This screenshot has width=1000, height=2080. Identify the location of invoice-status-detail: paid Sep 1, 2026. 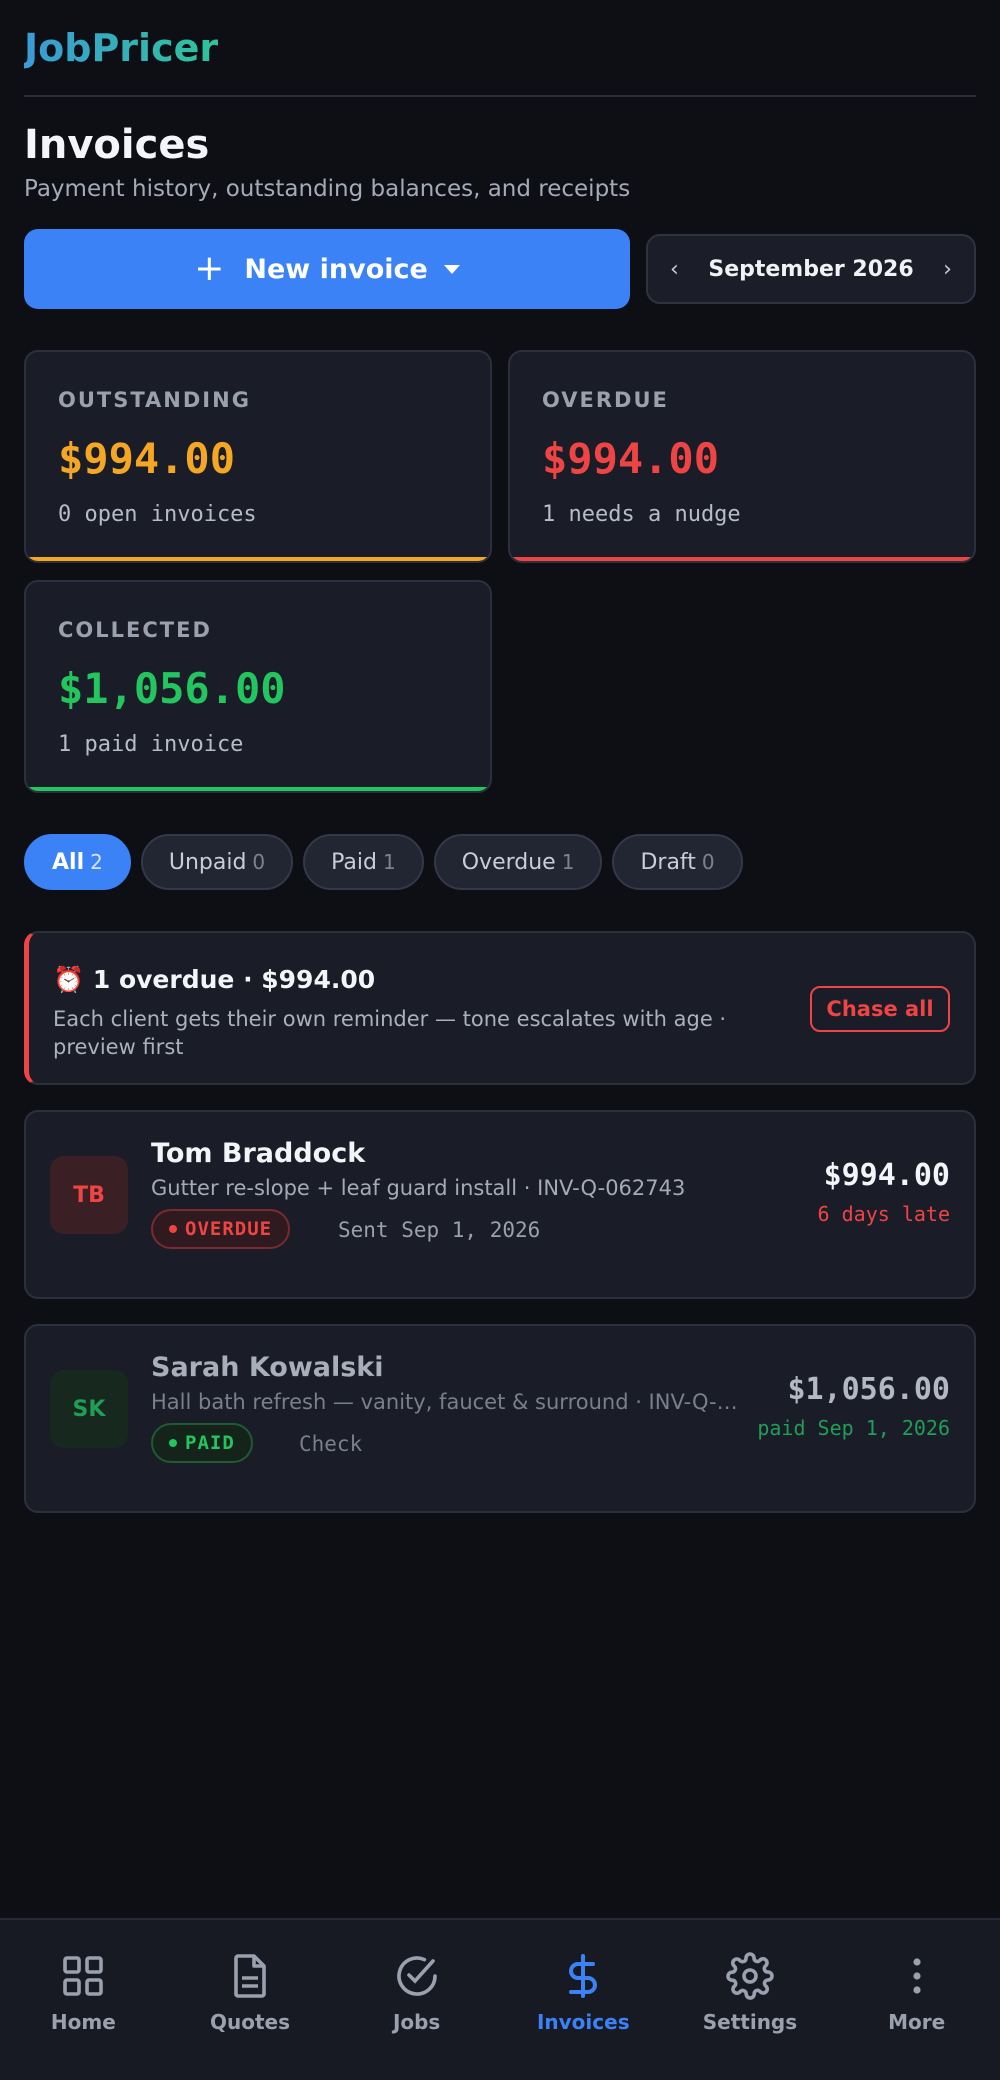
(853, 1428).